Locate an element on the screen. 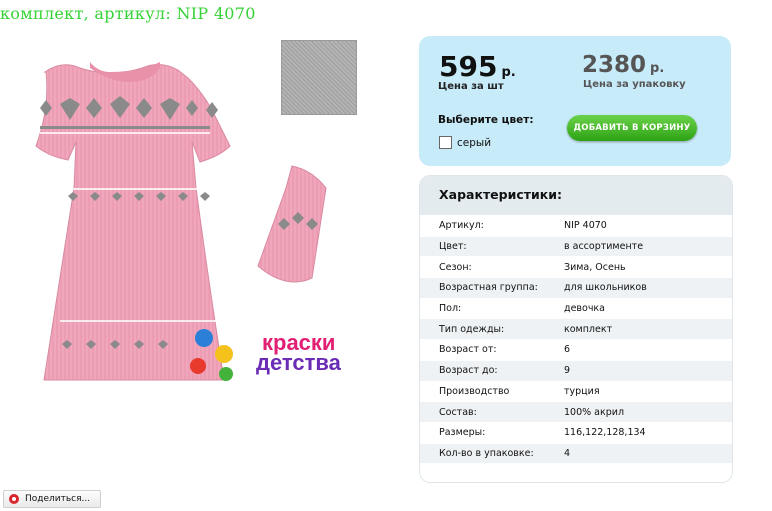 The image size is (772, 511). row-key: Цвет: is located at coordinates (453, 247).